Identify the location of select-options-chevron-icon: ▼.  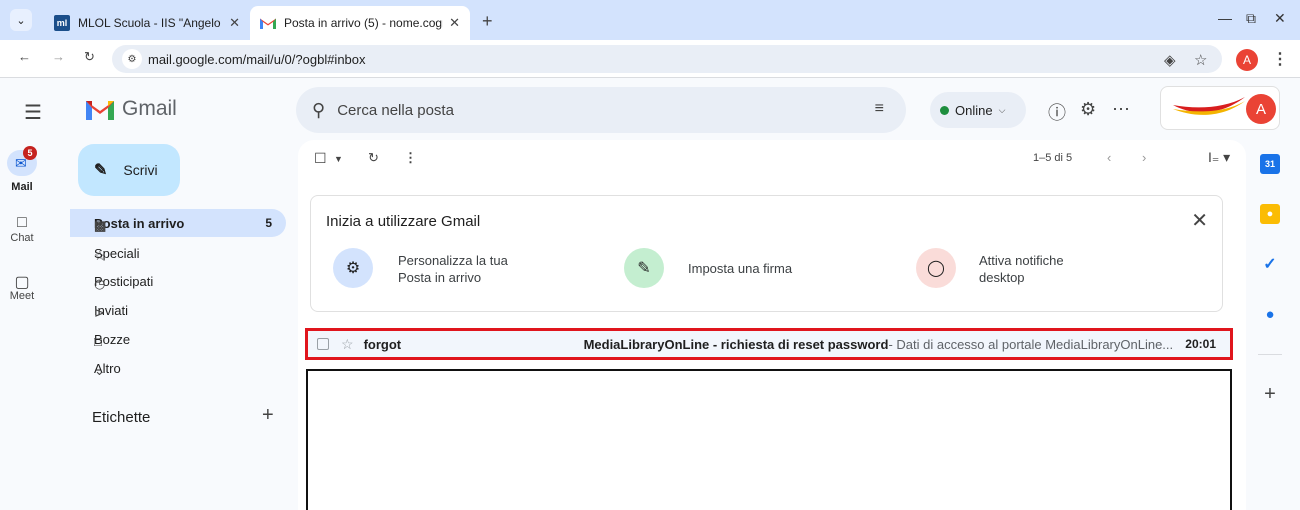
(338, 159).